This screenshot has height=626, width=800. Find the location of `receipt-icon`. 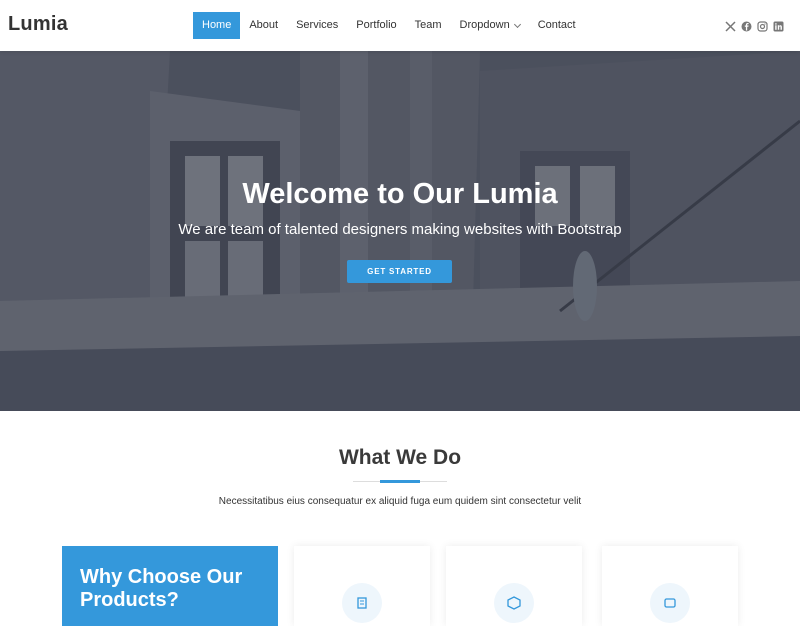

receipt-icon is located at coordinates (362, 603).